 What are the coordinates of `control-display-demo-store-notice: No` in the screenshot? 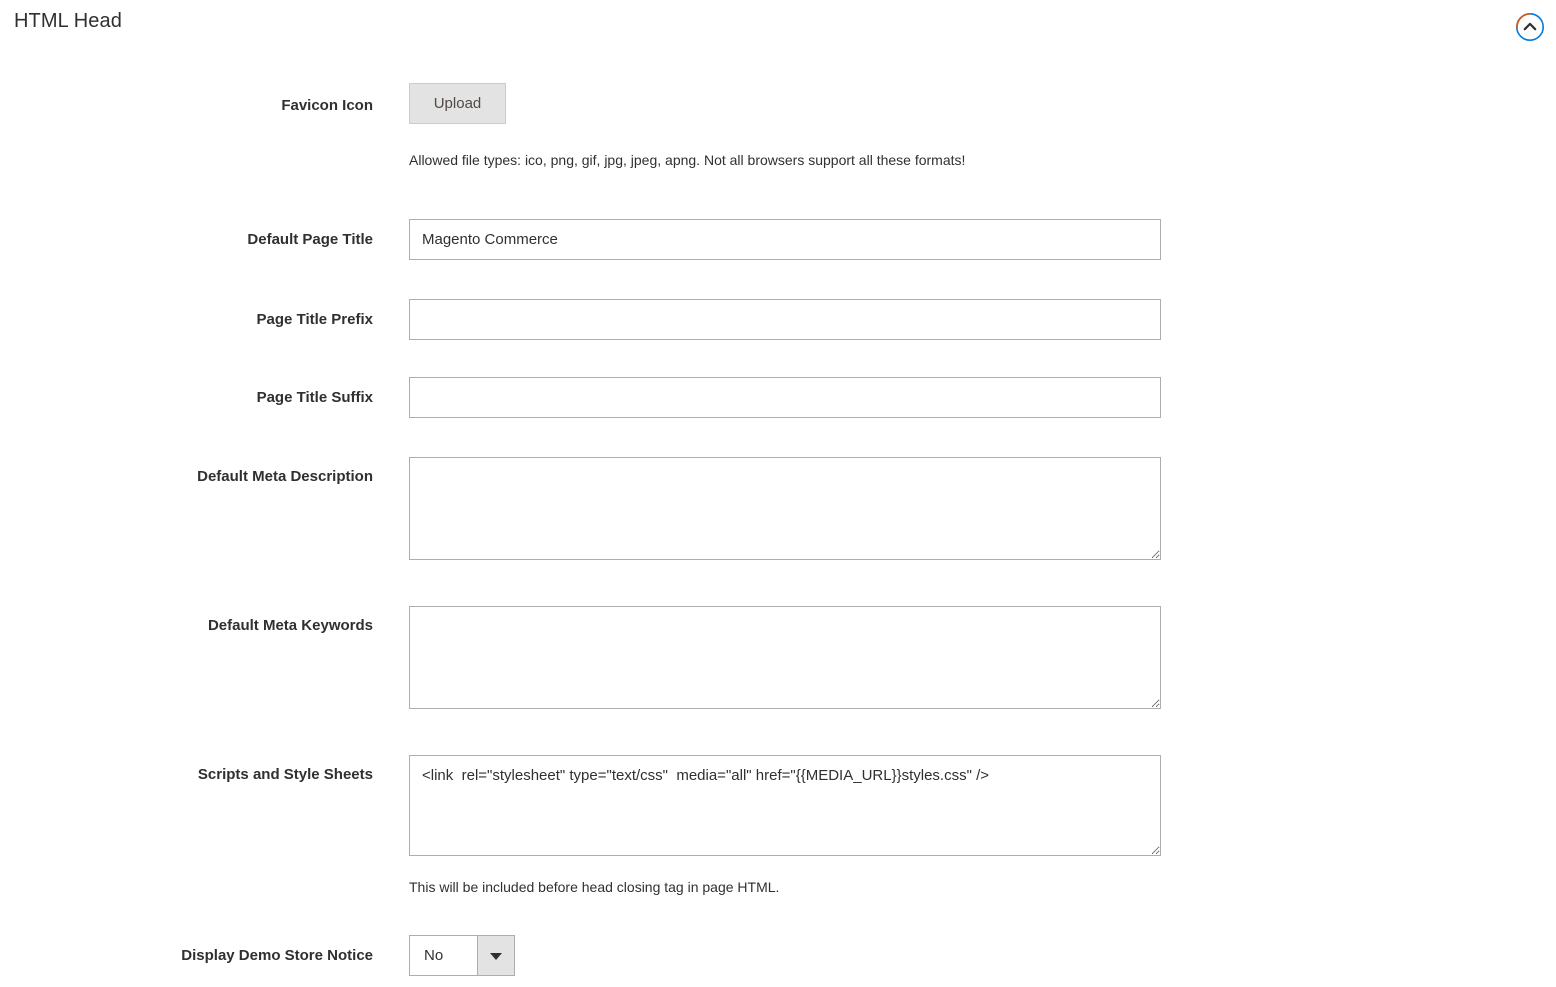 It's located at (462, 955).